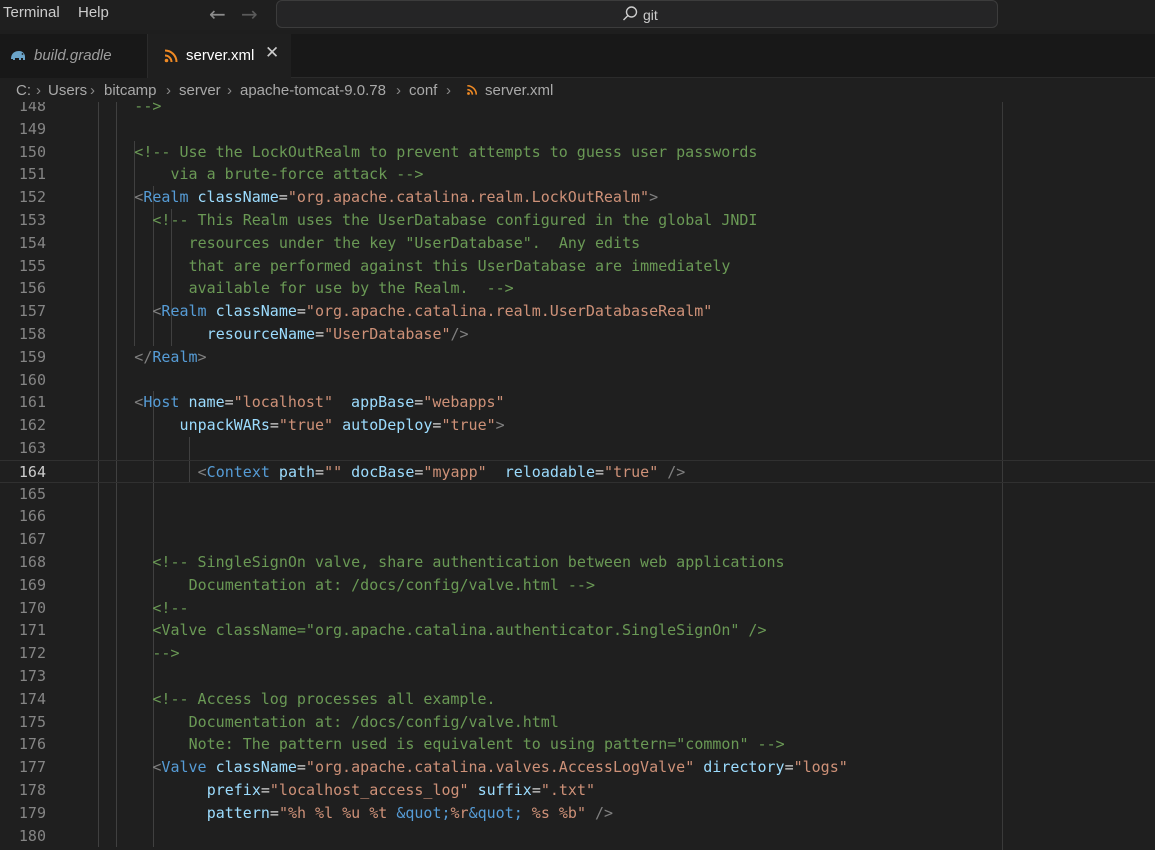 The image size is (1155, 850). What do you see at coordinates (338, 334) in the screenshot?
I see `code-text: resourceName="UserDatabase"/>` at bounding box center [338, 334].